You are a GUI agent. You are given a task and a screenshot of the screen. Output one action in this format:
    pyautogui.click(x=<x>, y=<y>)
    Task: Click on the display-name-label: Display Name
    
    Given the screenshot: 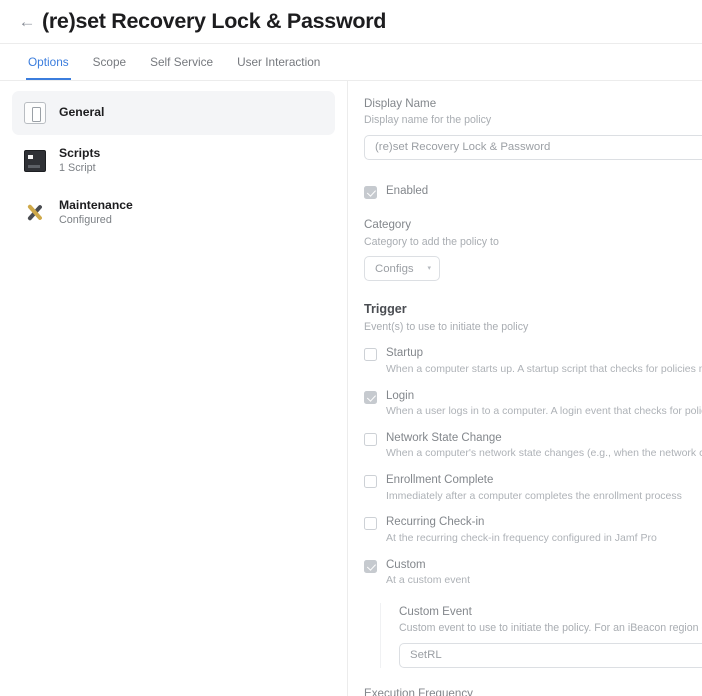 What is the action you would take?
    pyautogui.click(x=400, y=103)
    